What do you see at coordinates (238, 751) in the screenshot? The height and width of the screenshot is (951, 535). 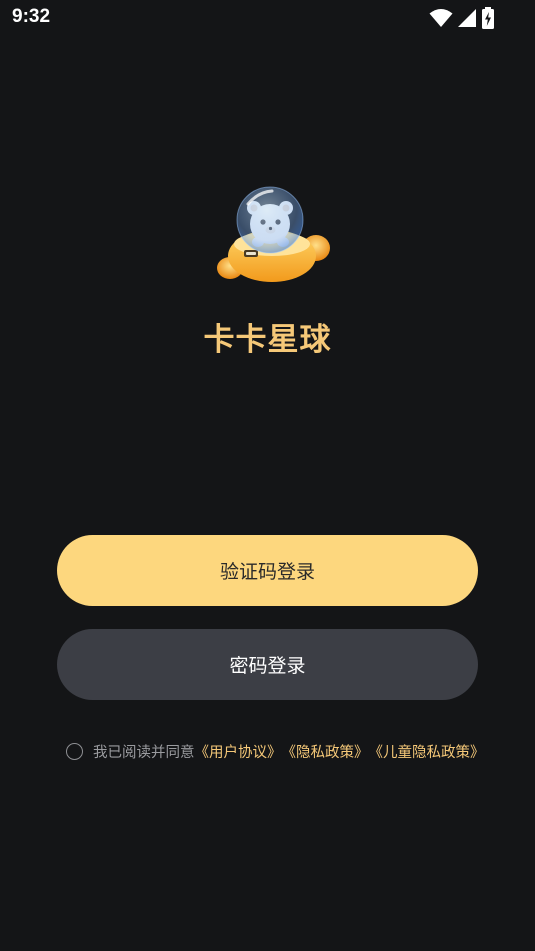 I see `user-agreement-link: 《用户协议》` at bounding box center [238, 751].